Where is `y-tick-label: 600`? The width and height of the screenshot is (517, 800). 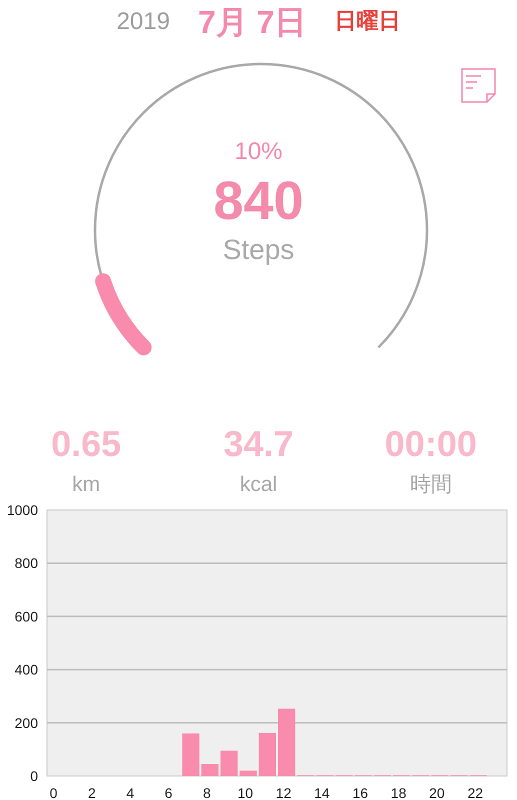 y-tick-label: 600 is located at coordinates (26, 616).